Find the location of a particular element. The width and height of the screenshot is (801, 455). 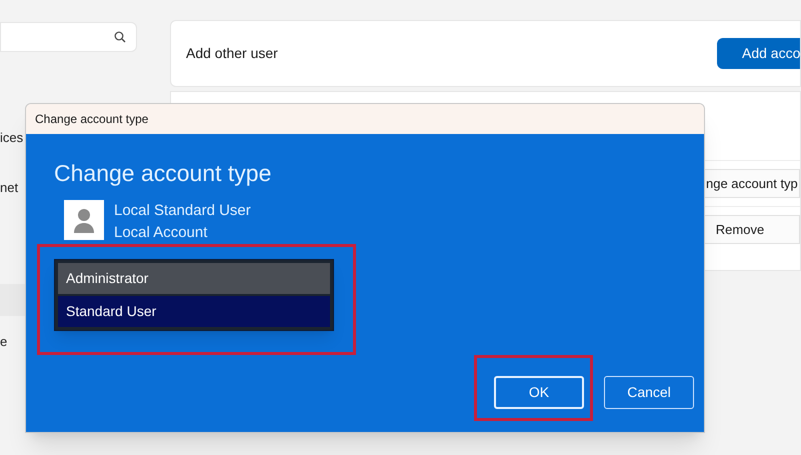

account-type-option: Standard User is located at coordinates (194, 311).